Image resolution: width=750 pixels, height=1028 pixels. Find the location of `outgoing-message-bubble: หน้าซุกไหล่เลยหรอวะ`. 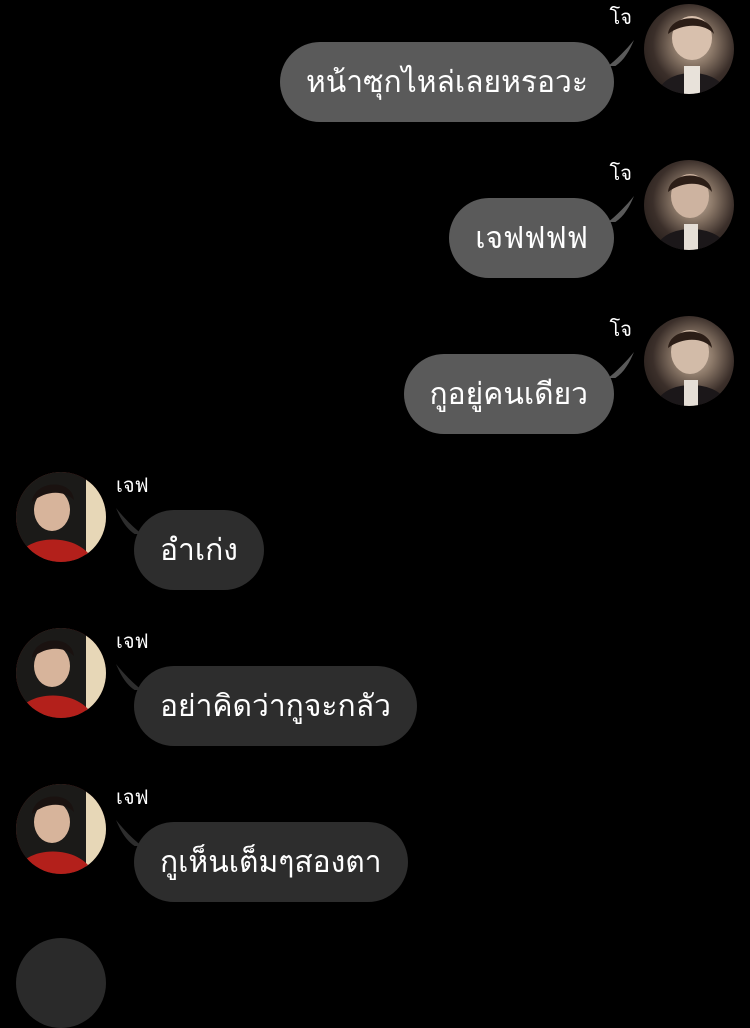

outgoing-message-bubble: หน้าซุกไหล่เลยหรอวะ is located at coordinates (447, 82).